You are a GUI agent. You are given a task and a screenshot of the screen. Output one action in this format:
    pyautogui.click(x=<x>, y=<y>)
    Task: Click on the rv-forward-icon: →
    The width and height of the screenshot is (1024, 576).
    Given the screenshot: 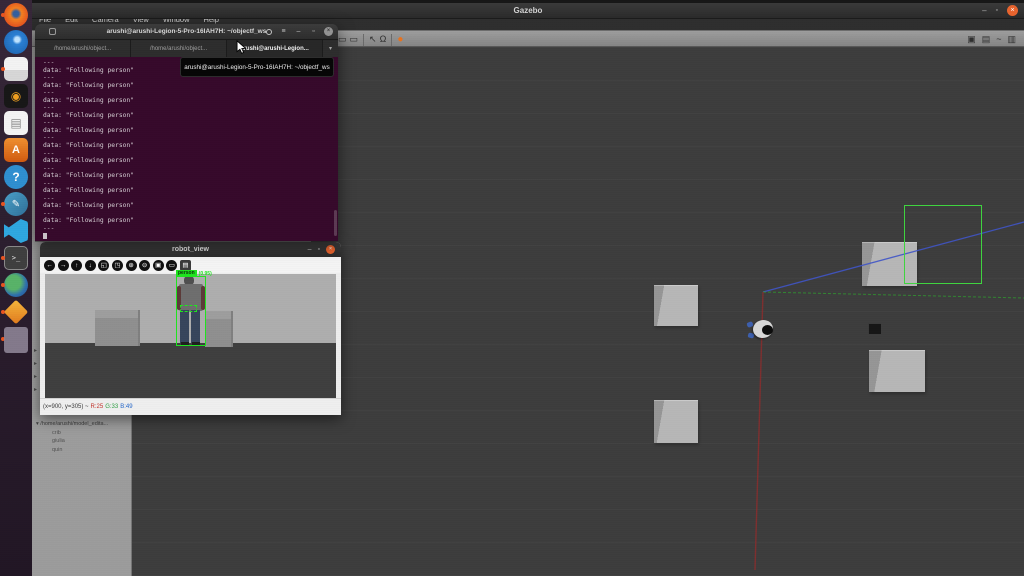 What is the action you would take?
    pyautogui.click(x=63, y=265)
    